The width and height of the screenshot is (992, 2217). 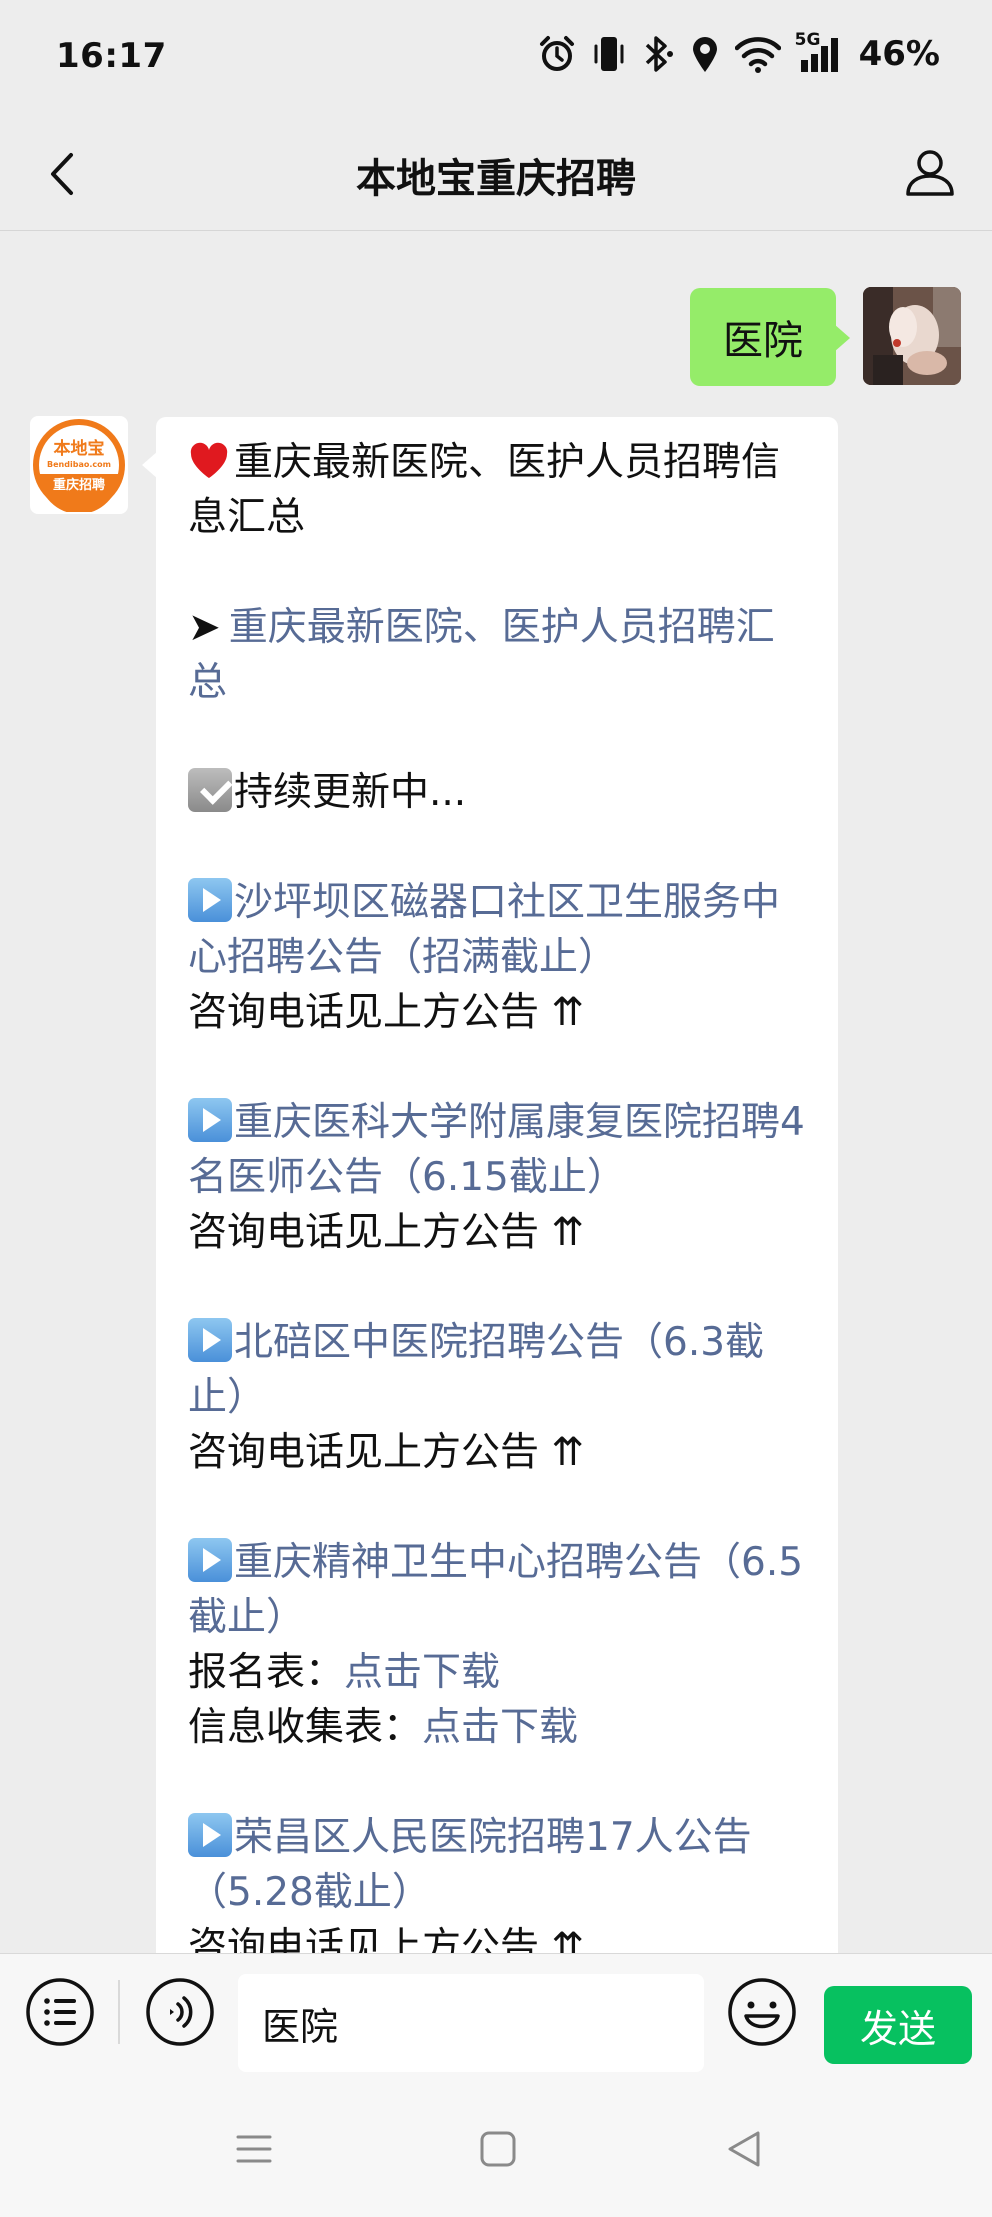 I want to click on user-avatar, so click(x=912, y=336).